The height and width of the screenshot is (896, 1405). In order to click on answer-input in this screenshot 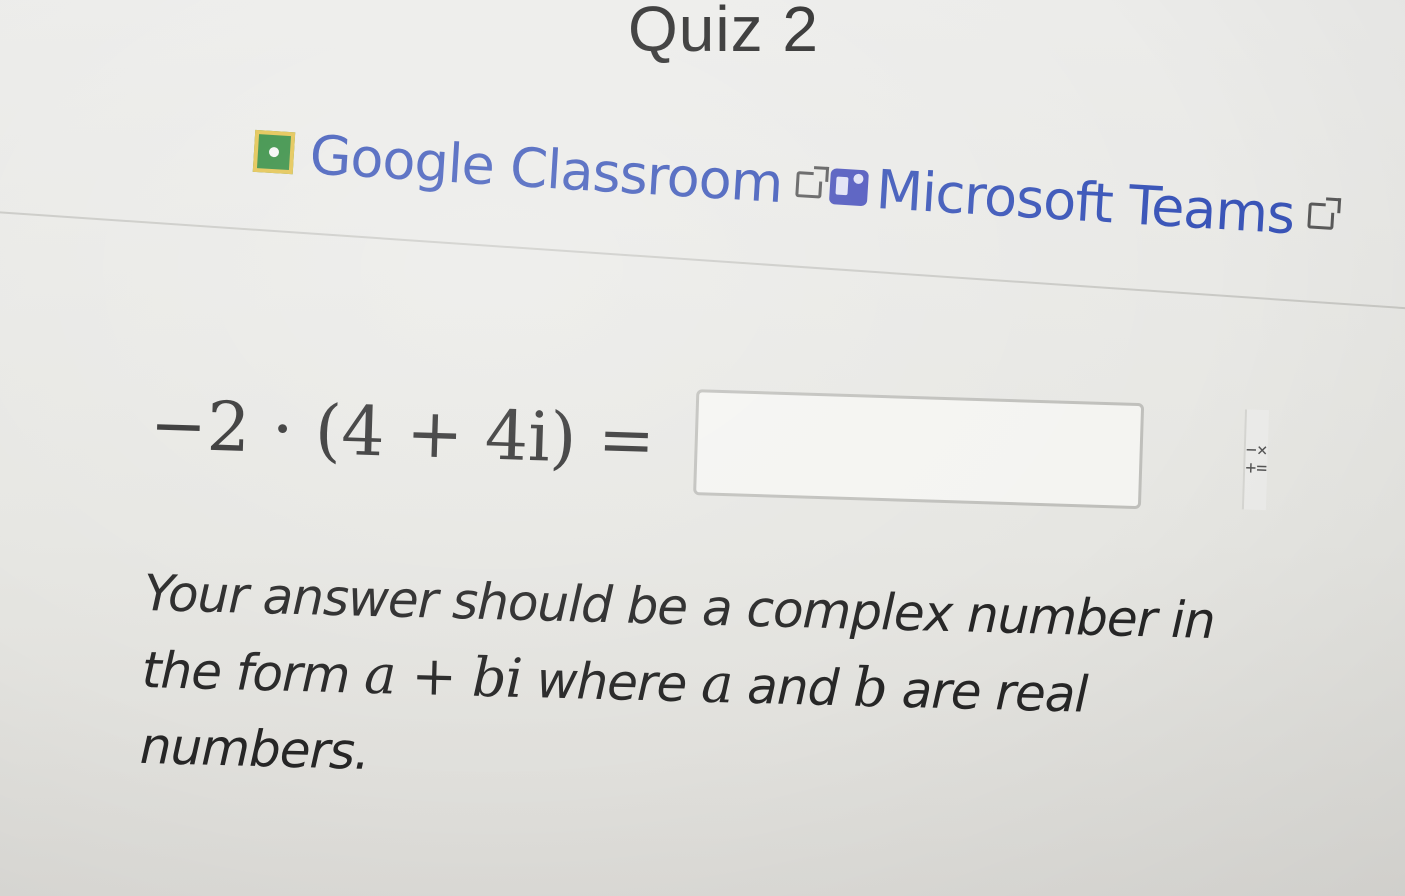, I will do `click(971, 451)`.